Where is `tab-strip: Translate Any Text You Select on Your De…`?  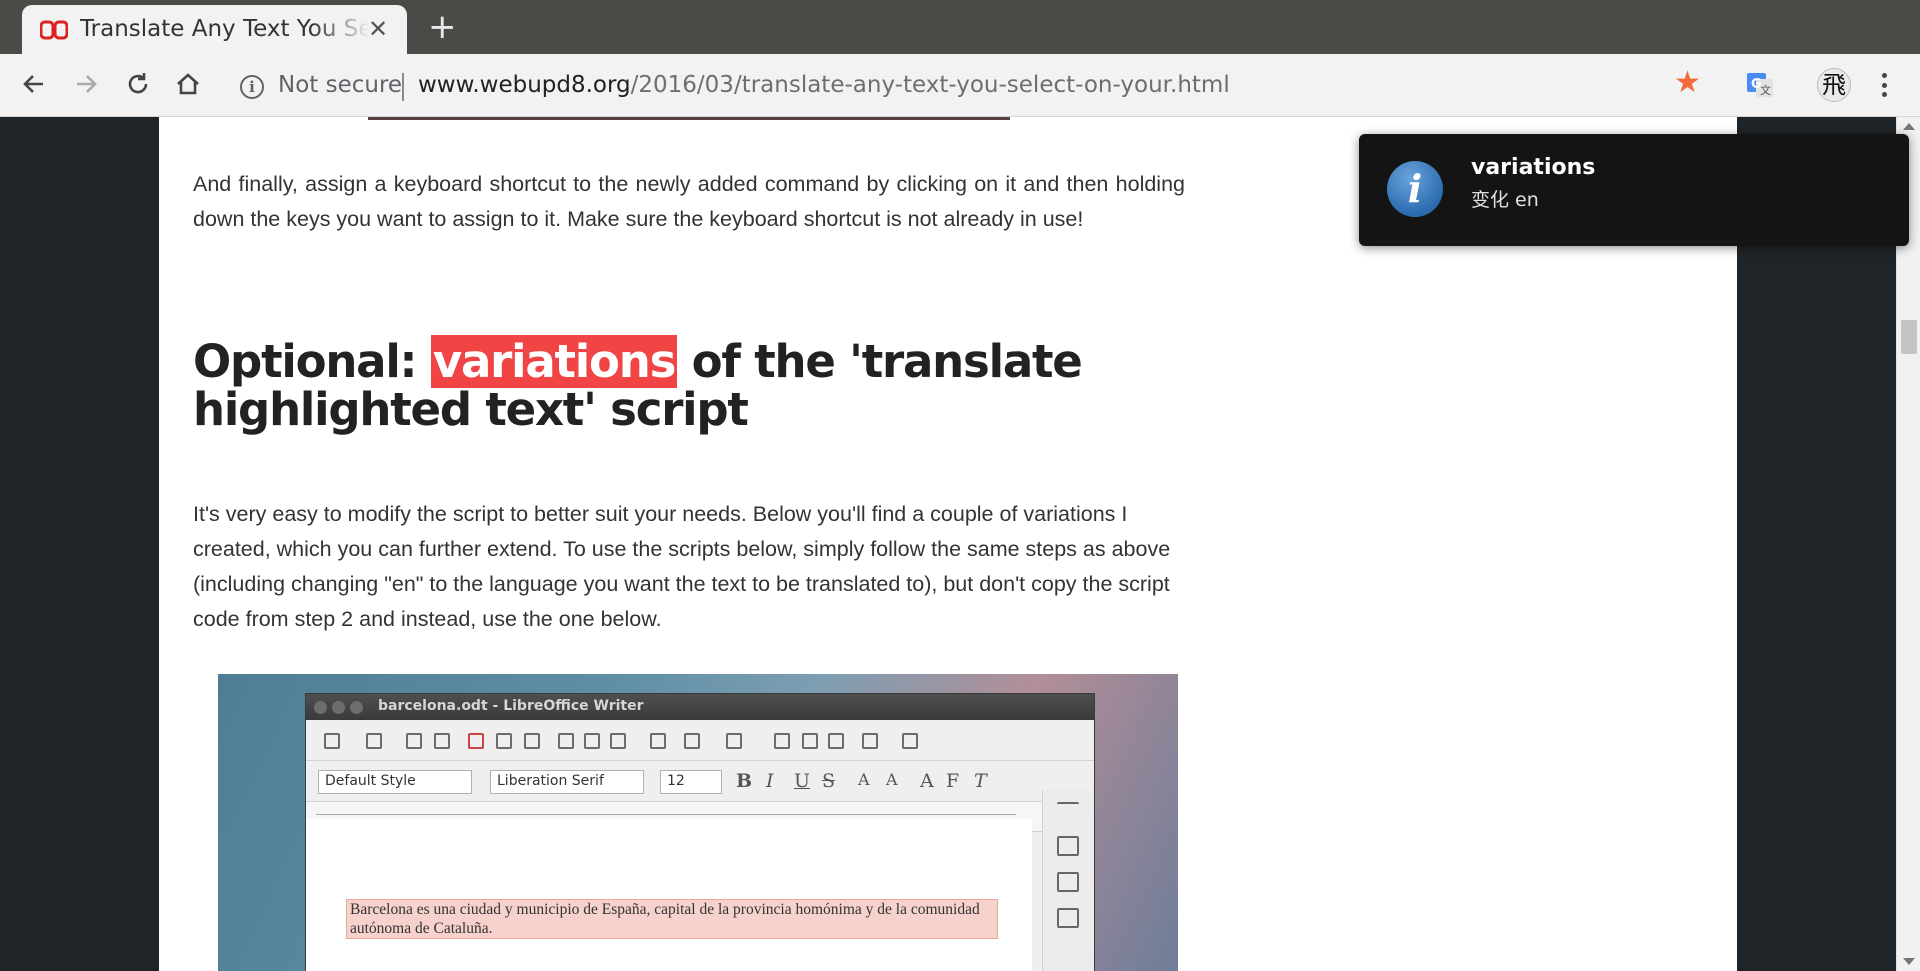 tab-strip: Translate Any Text You Select on Your De… is located at coordinates (960, 27).